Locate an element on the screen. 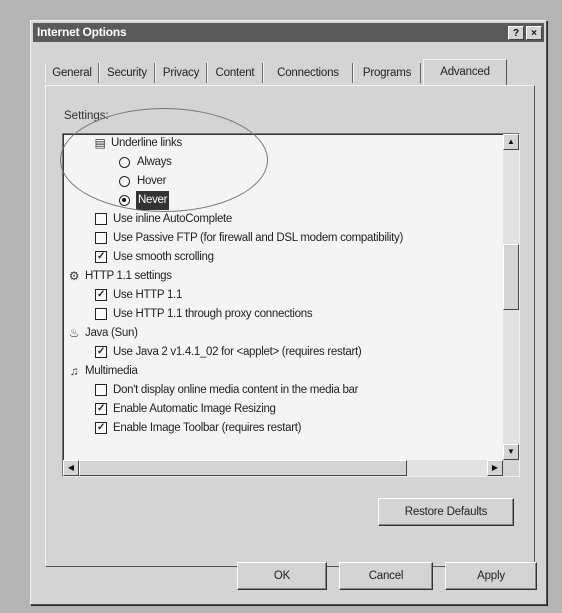 The image size is (562, 613). vertical-scrollbar: ▲ ▼ is located at coordinates (511, 297).